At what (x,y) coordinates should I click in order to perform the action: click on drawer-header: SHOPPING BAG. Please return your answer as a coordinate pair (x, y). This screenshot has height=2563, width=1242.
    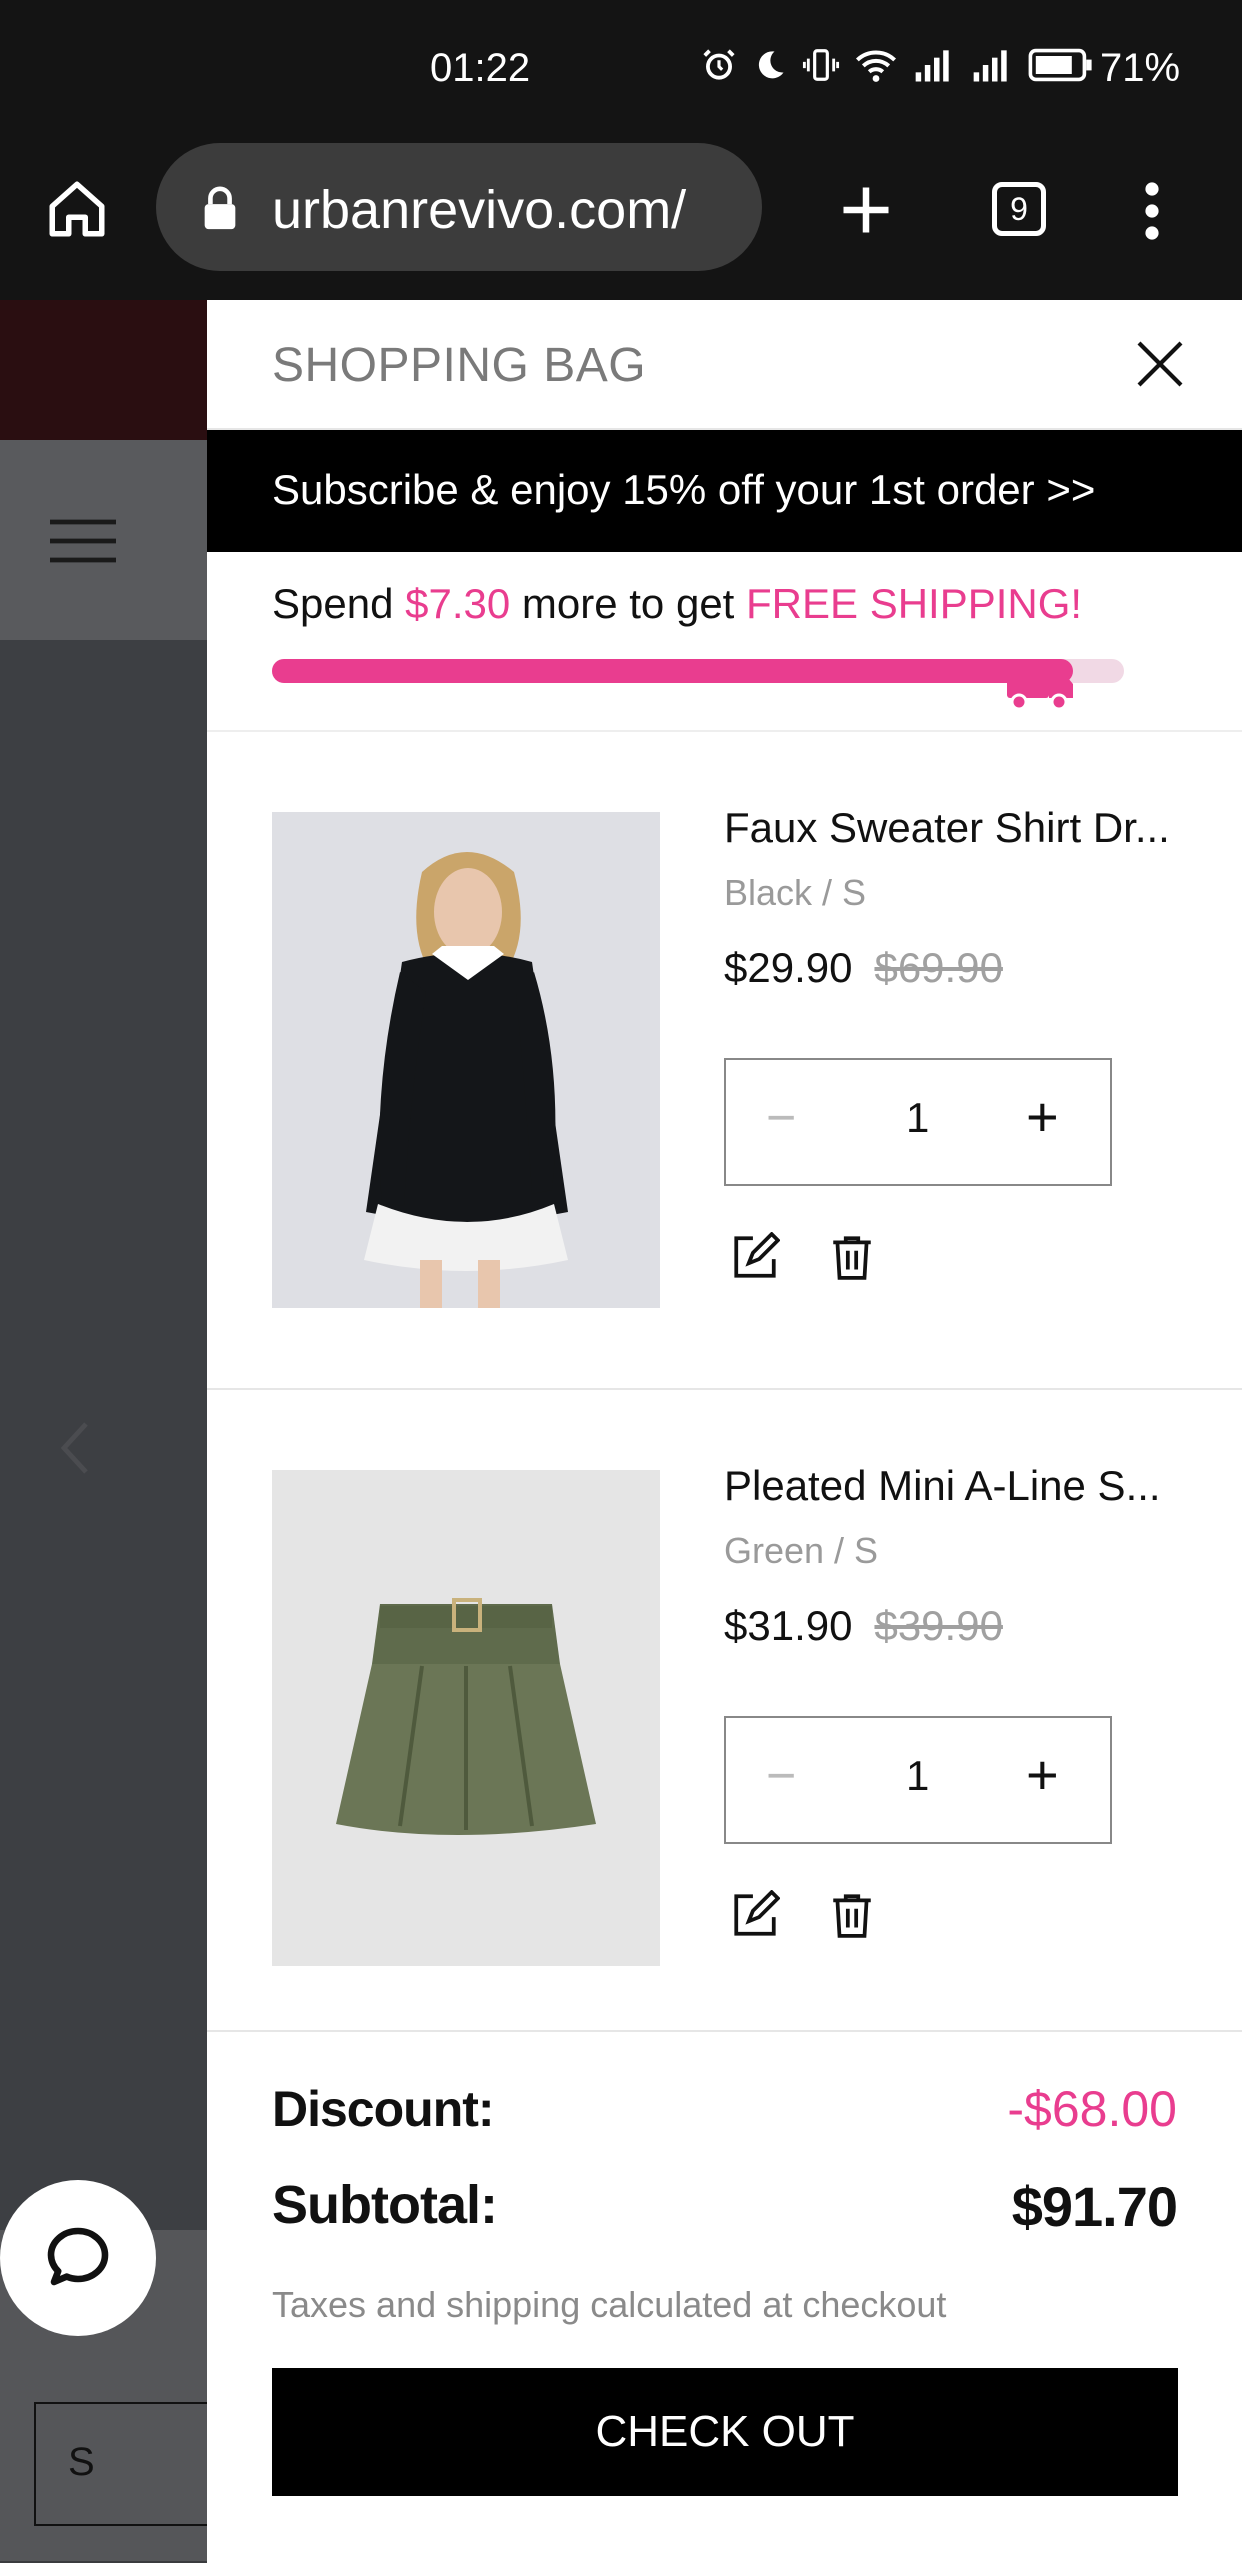
    Looking at the image, I should click on (724, 365).